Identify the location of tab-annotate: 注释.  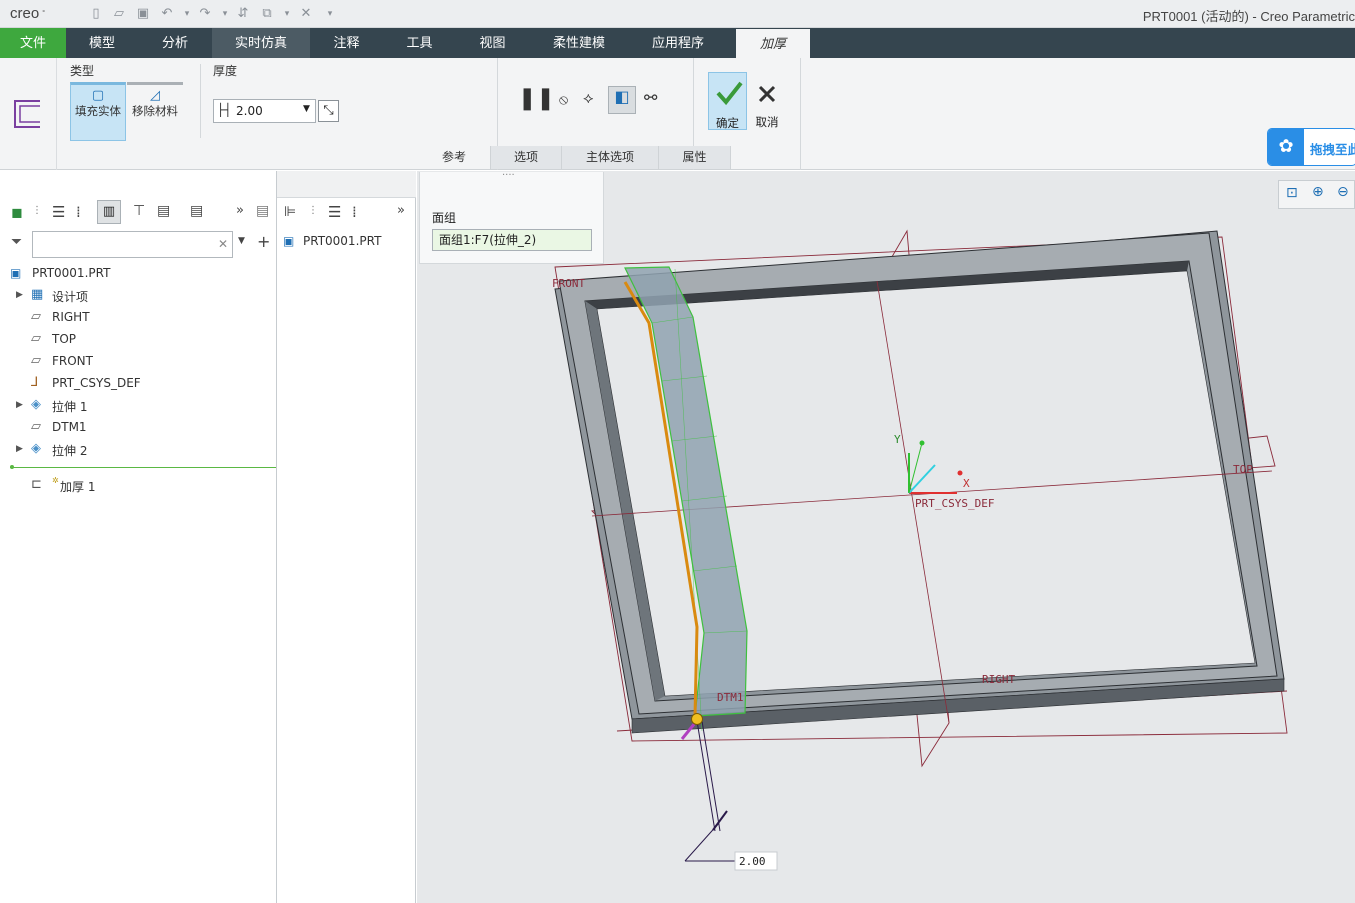
(346, 43).